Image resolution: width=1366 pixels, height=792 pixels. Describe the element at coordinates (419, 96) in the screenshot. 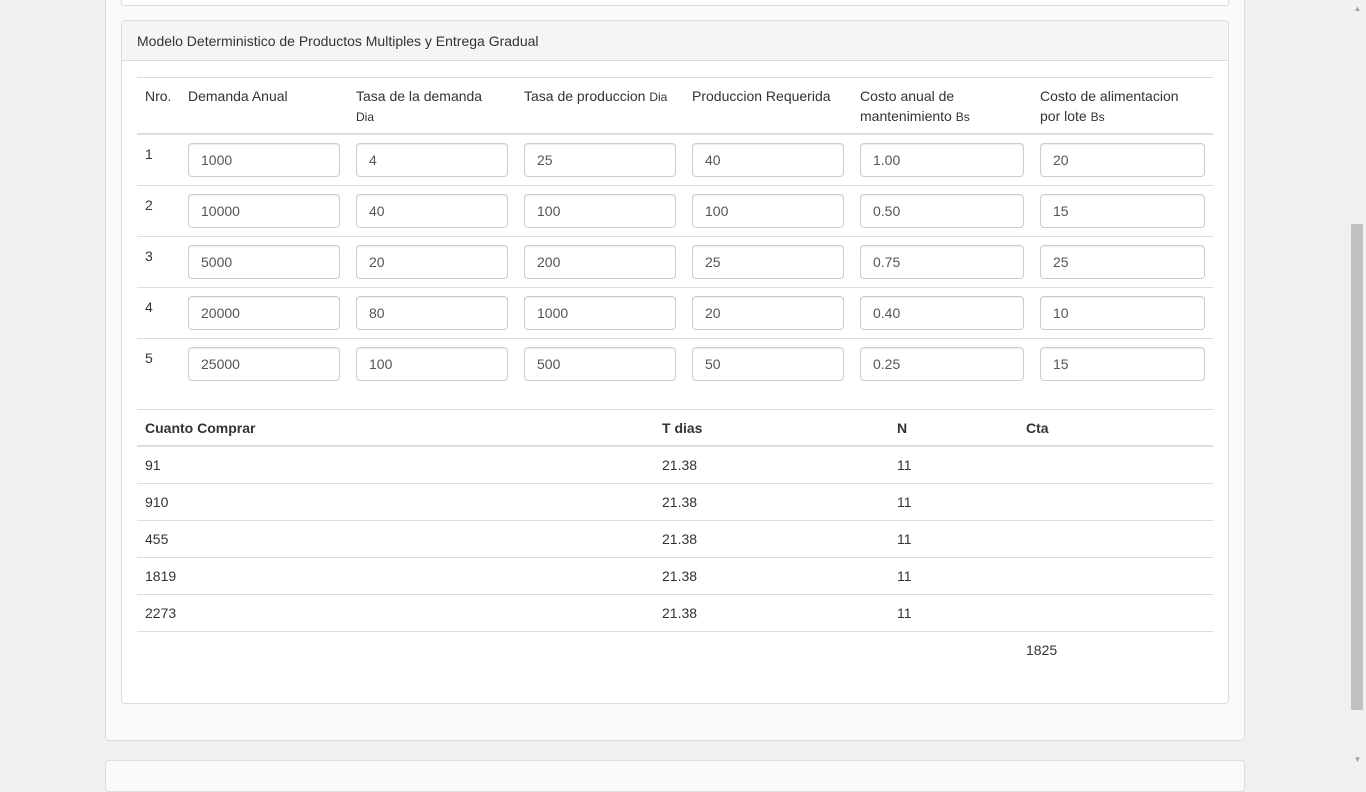

I see `header-tasa-demanda-label: Tasa de la demanda` at that location.